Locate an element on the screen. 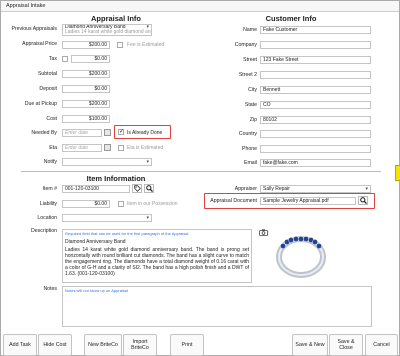  email-field: fake@fake.com is located at coordinates (315, 163).